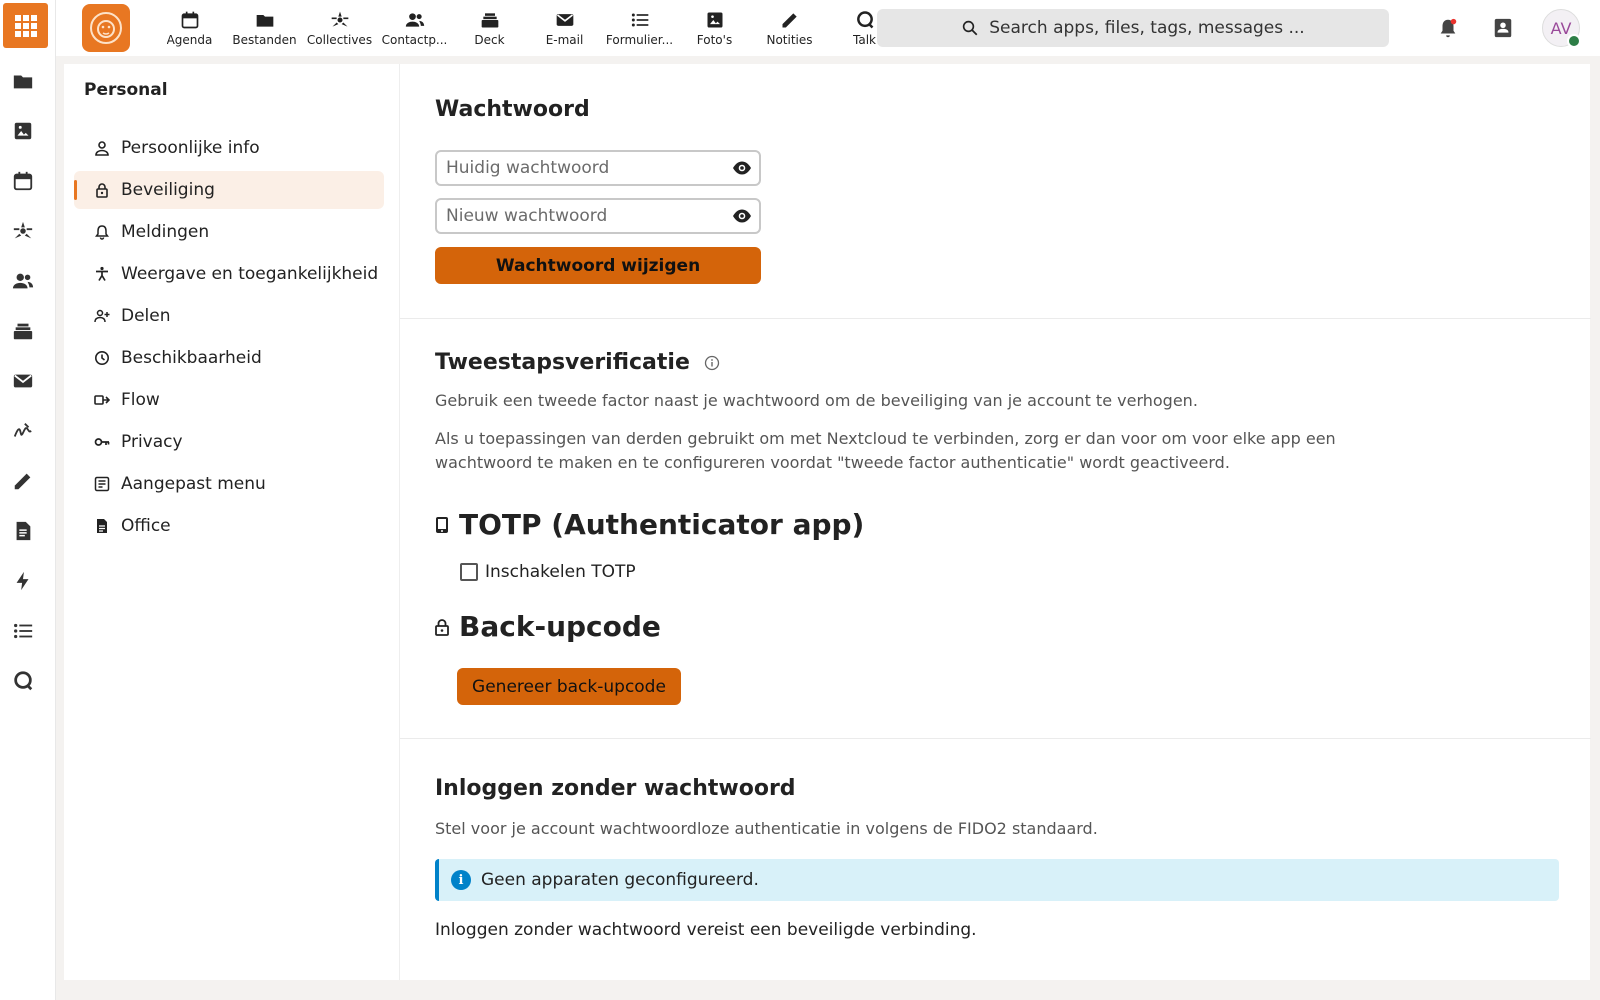  What do you see at coordinates (714, 28) in the screenshot?
I see `app-photos: Foto's` at bounding box center [714, 28].